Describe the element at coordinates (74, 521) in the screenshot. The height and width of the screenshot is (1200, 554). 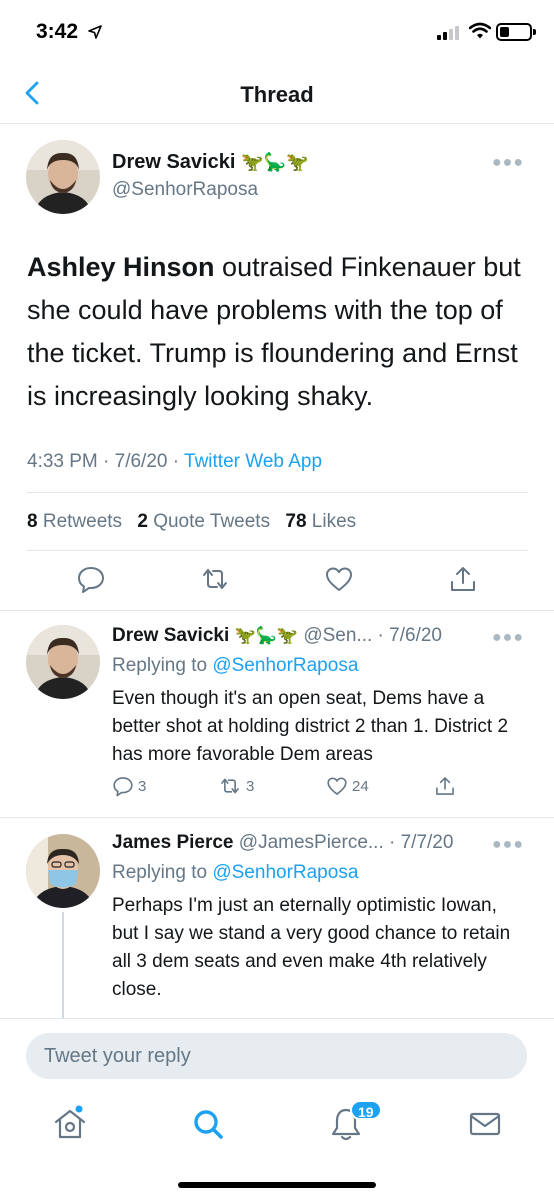
I see `retweets-stat: 8 Retweets` at that location.